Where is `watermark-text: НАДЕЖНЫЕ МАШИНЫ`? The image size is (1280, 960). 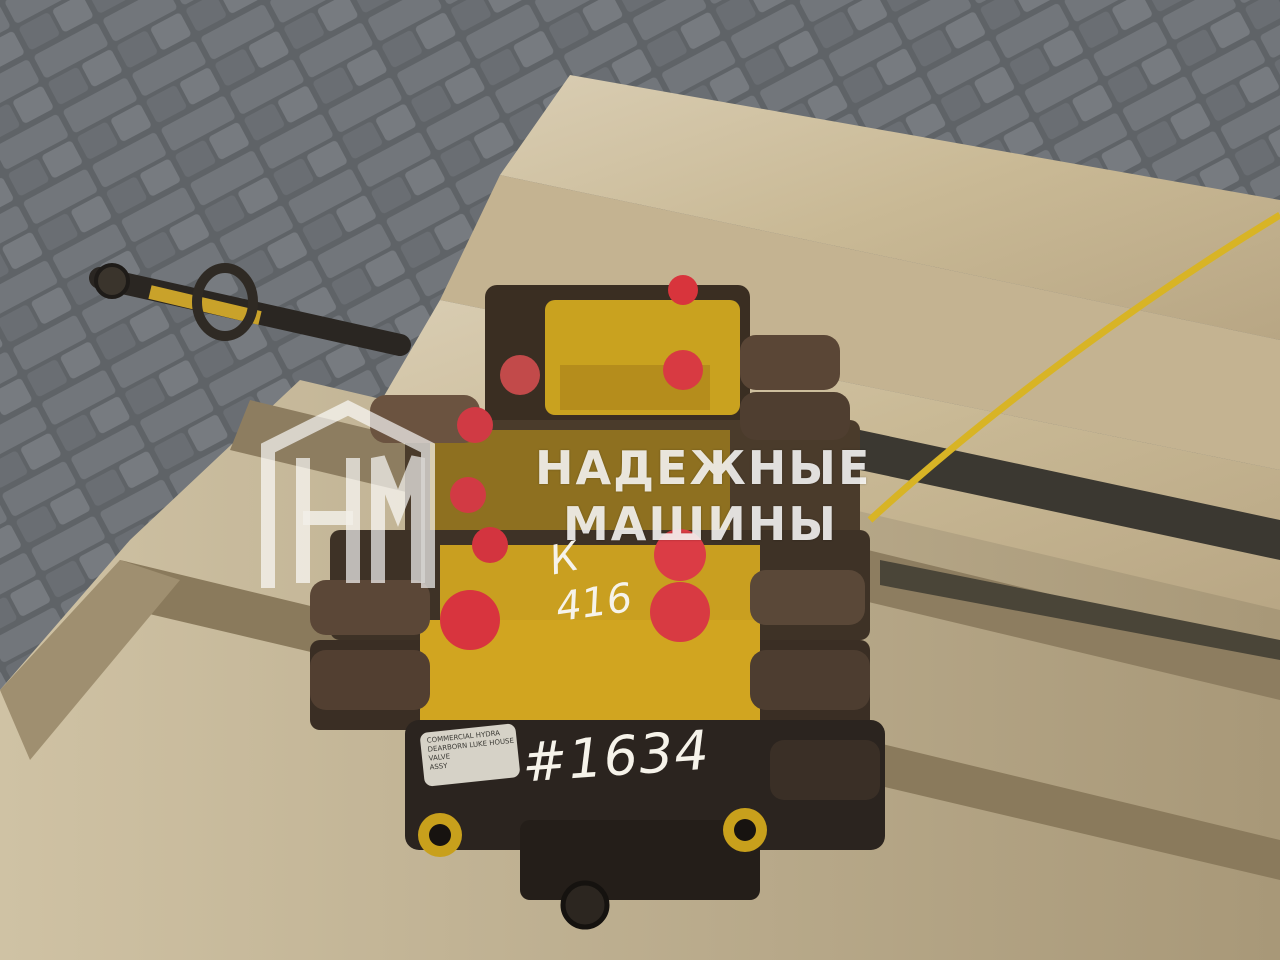
watermark-text: НАДЕЖНЫЕ МАШИНЫ is located at coordinates (703, 496).